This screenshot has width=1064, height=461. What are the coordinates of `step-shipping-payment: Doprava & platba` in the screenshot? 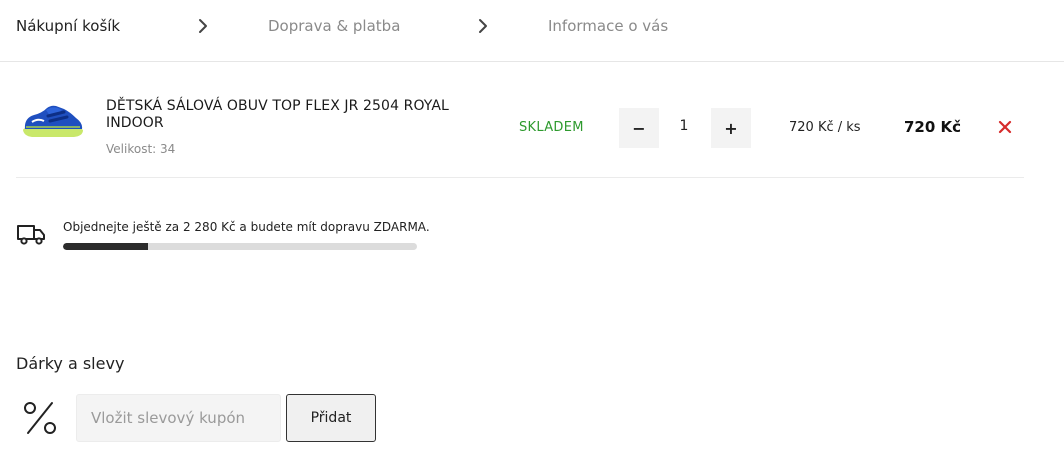 It's located at (334, 26).